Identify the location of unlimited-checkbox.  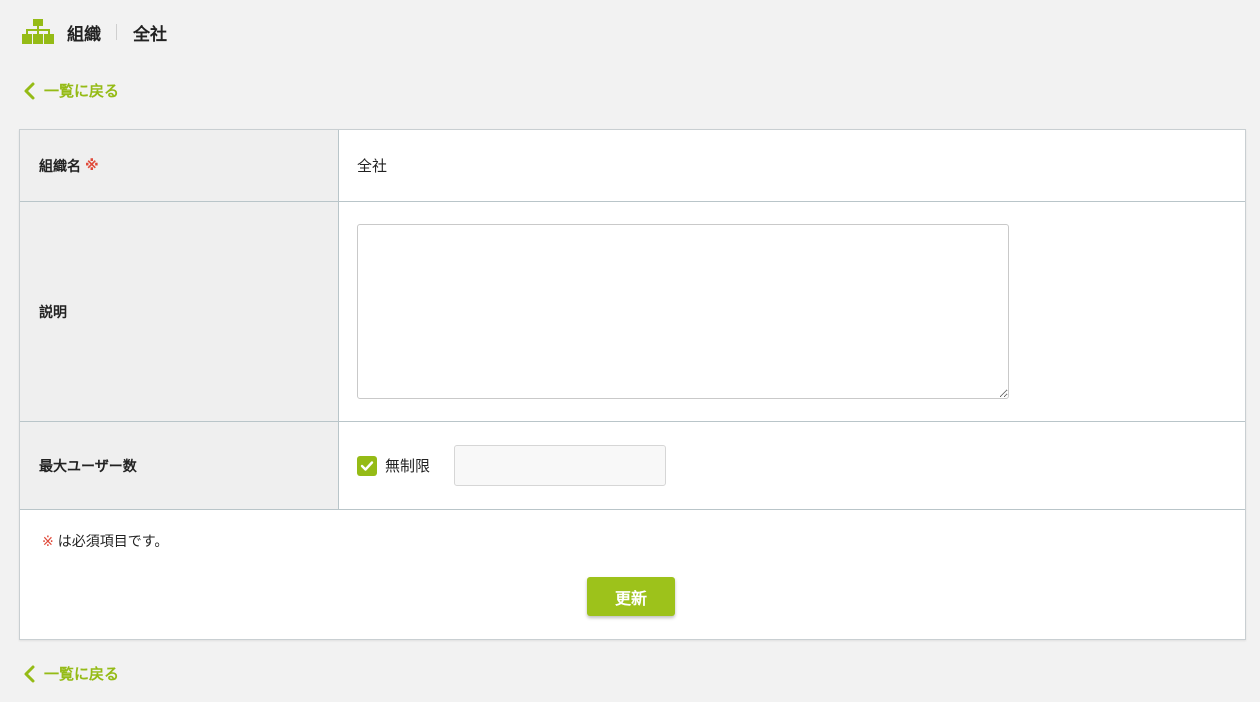
(367, 465).